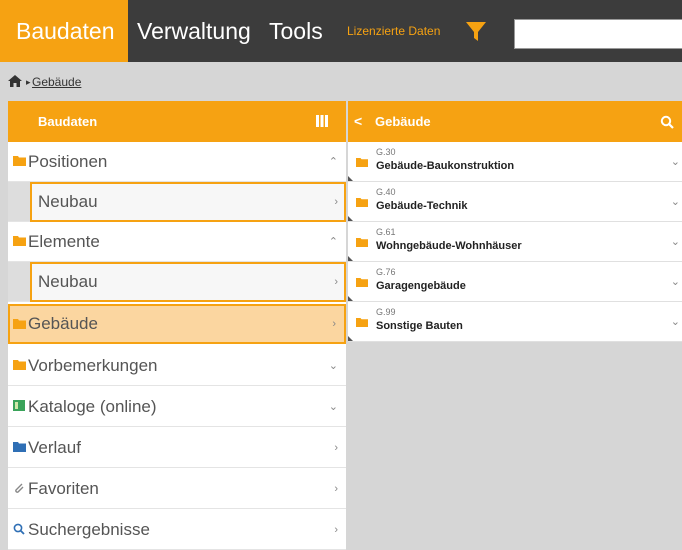  Describe the element at coordinates (341, 81) in the screenshot. I see `breadcrumb: ▸ Gebäude` at that location.